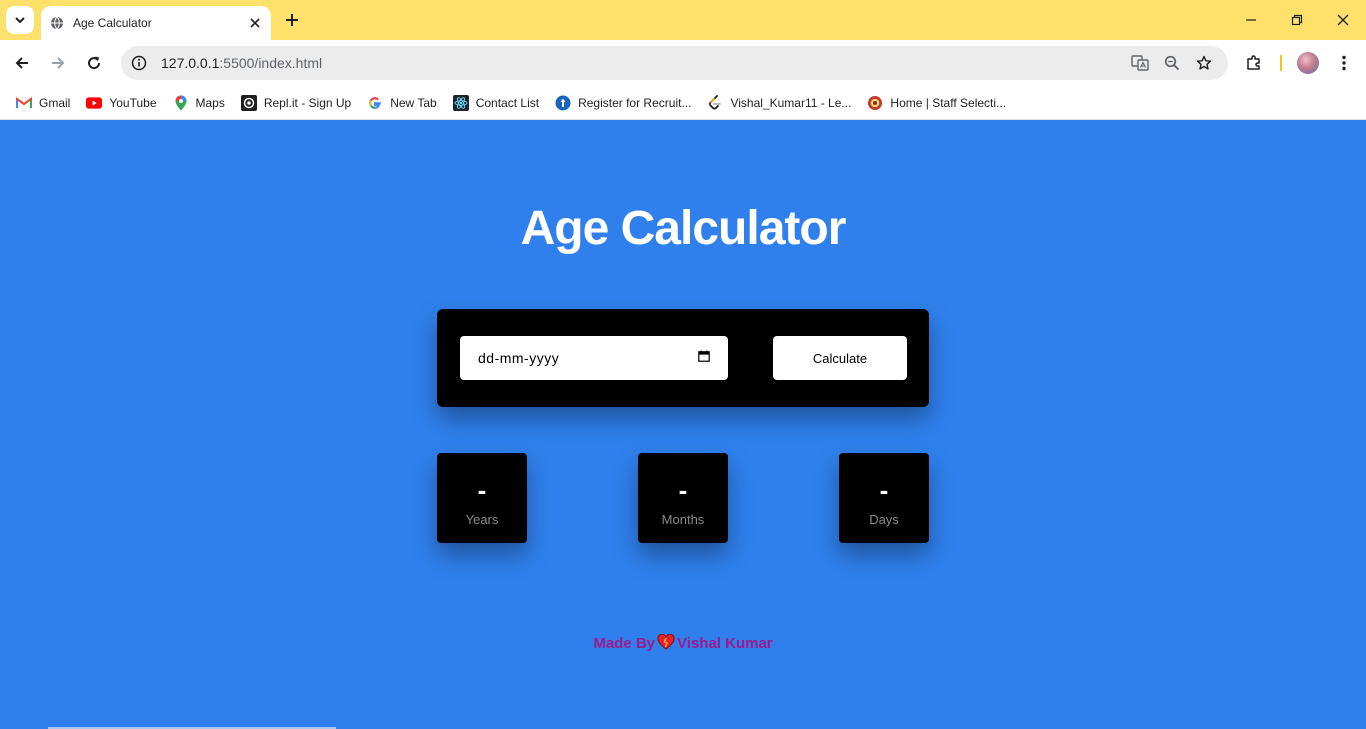 This screenshot has height=729, width=1366. I want to click on leetcode-icon, so click(715, 102).